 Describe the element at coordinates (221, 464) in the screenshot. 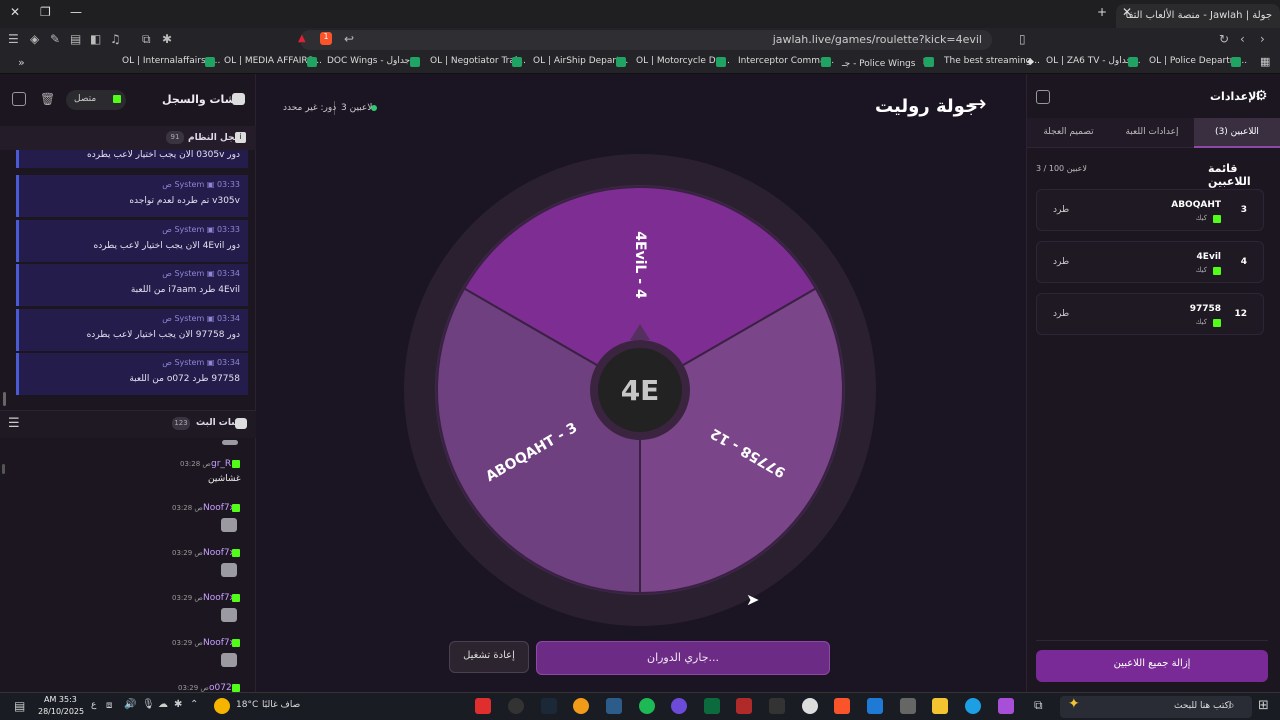

I see `message-username: gr_R` at that location.